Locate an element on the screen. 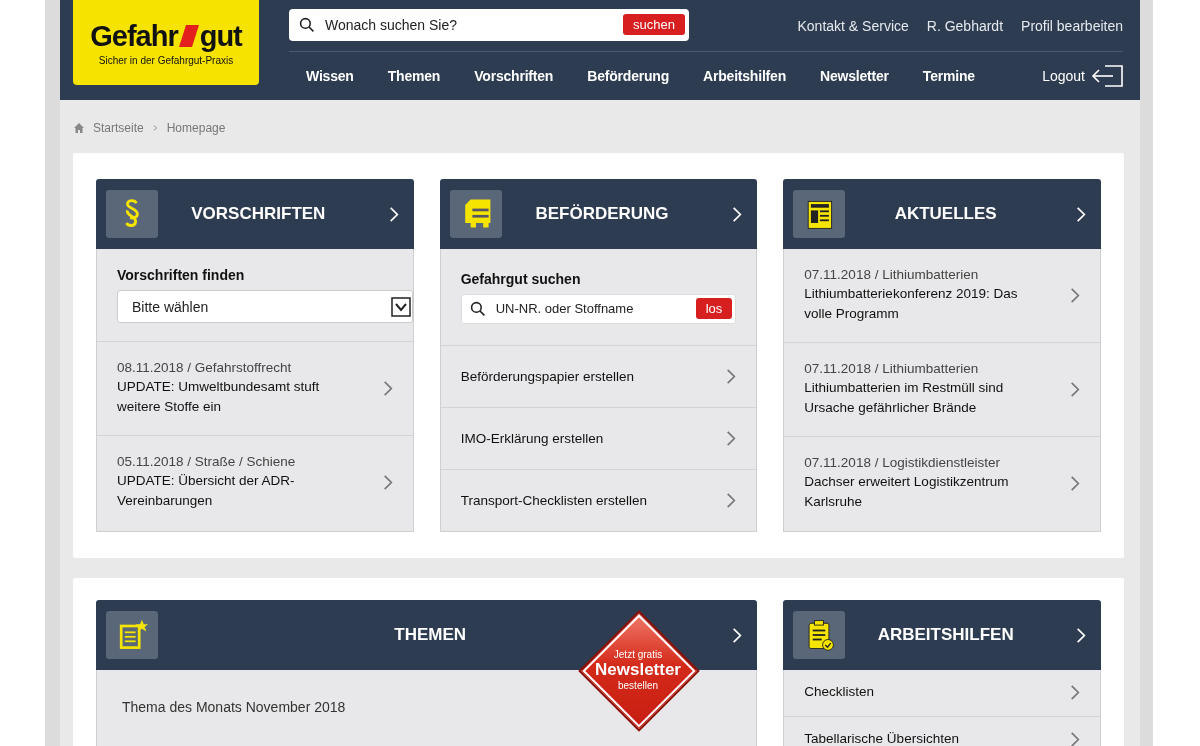  news-item: 07.11.2018 / Lithiumbatterien Lithiumbatterien im Restmüll sind Ursache gefährlicher Brände is located at coordinates (942, 389).